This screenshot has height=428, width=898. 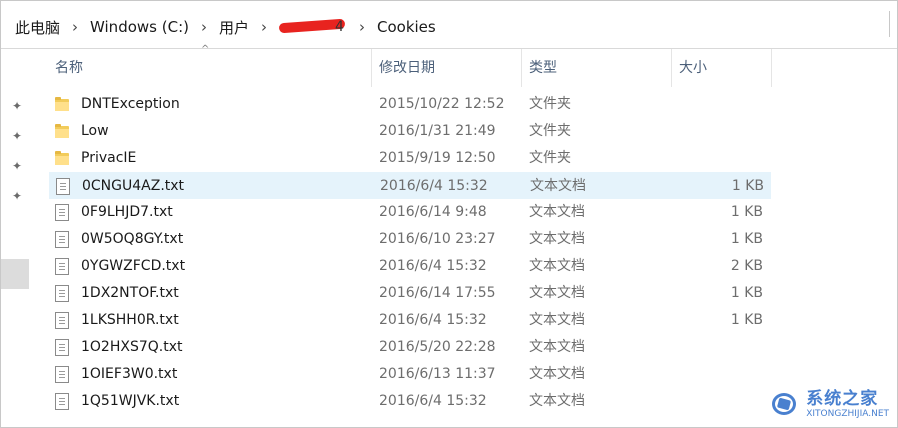 I want to click on file-row: Low 2016/1/31 21:49 文件夹, so click(x=410, y=131).